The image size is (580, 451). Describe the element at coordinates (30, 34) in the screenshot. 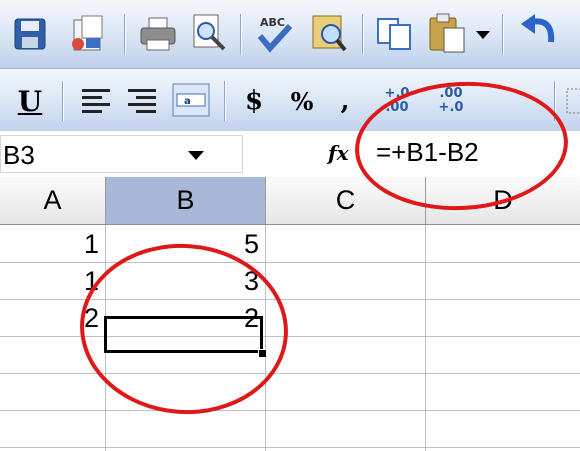

I see `save-icon` at that location.